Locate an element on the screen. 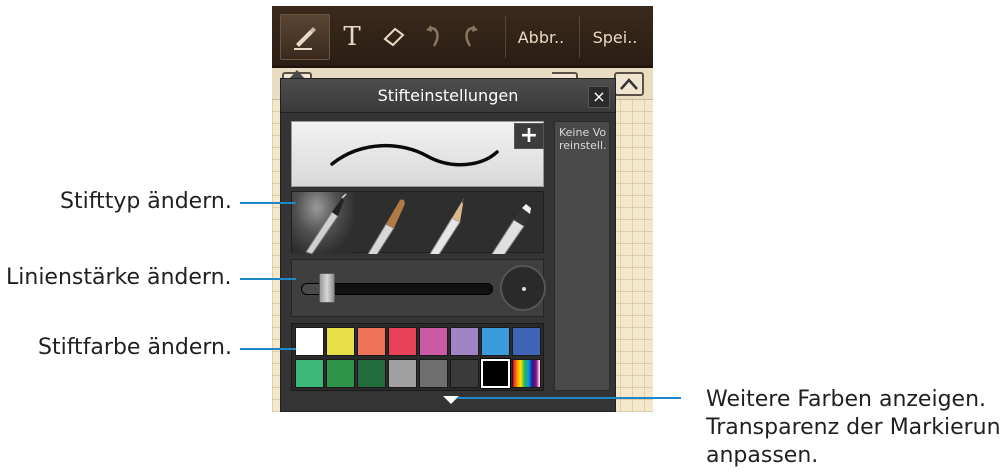  eraser-tool-button is located at coordinates (394, 37).